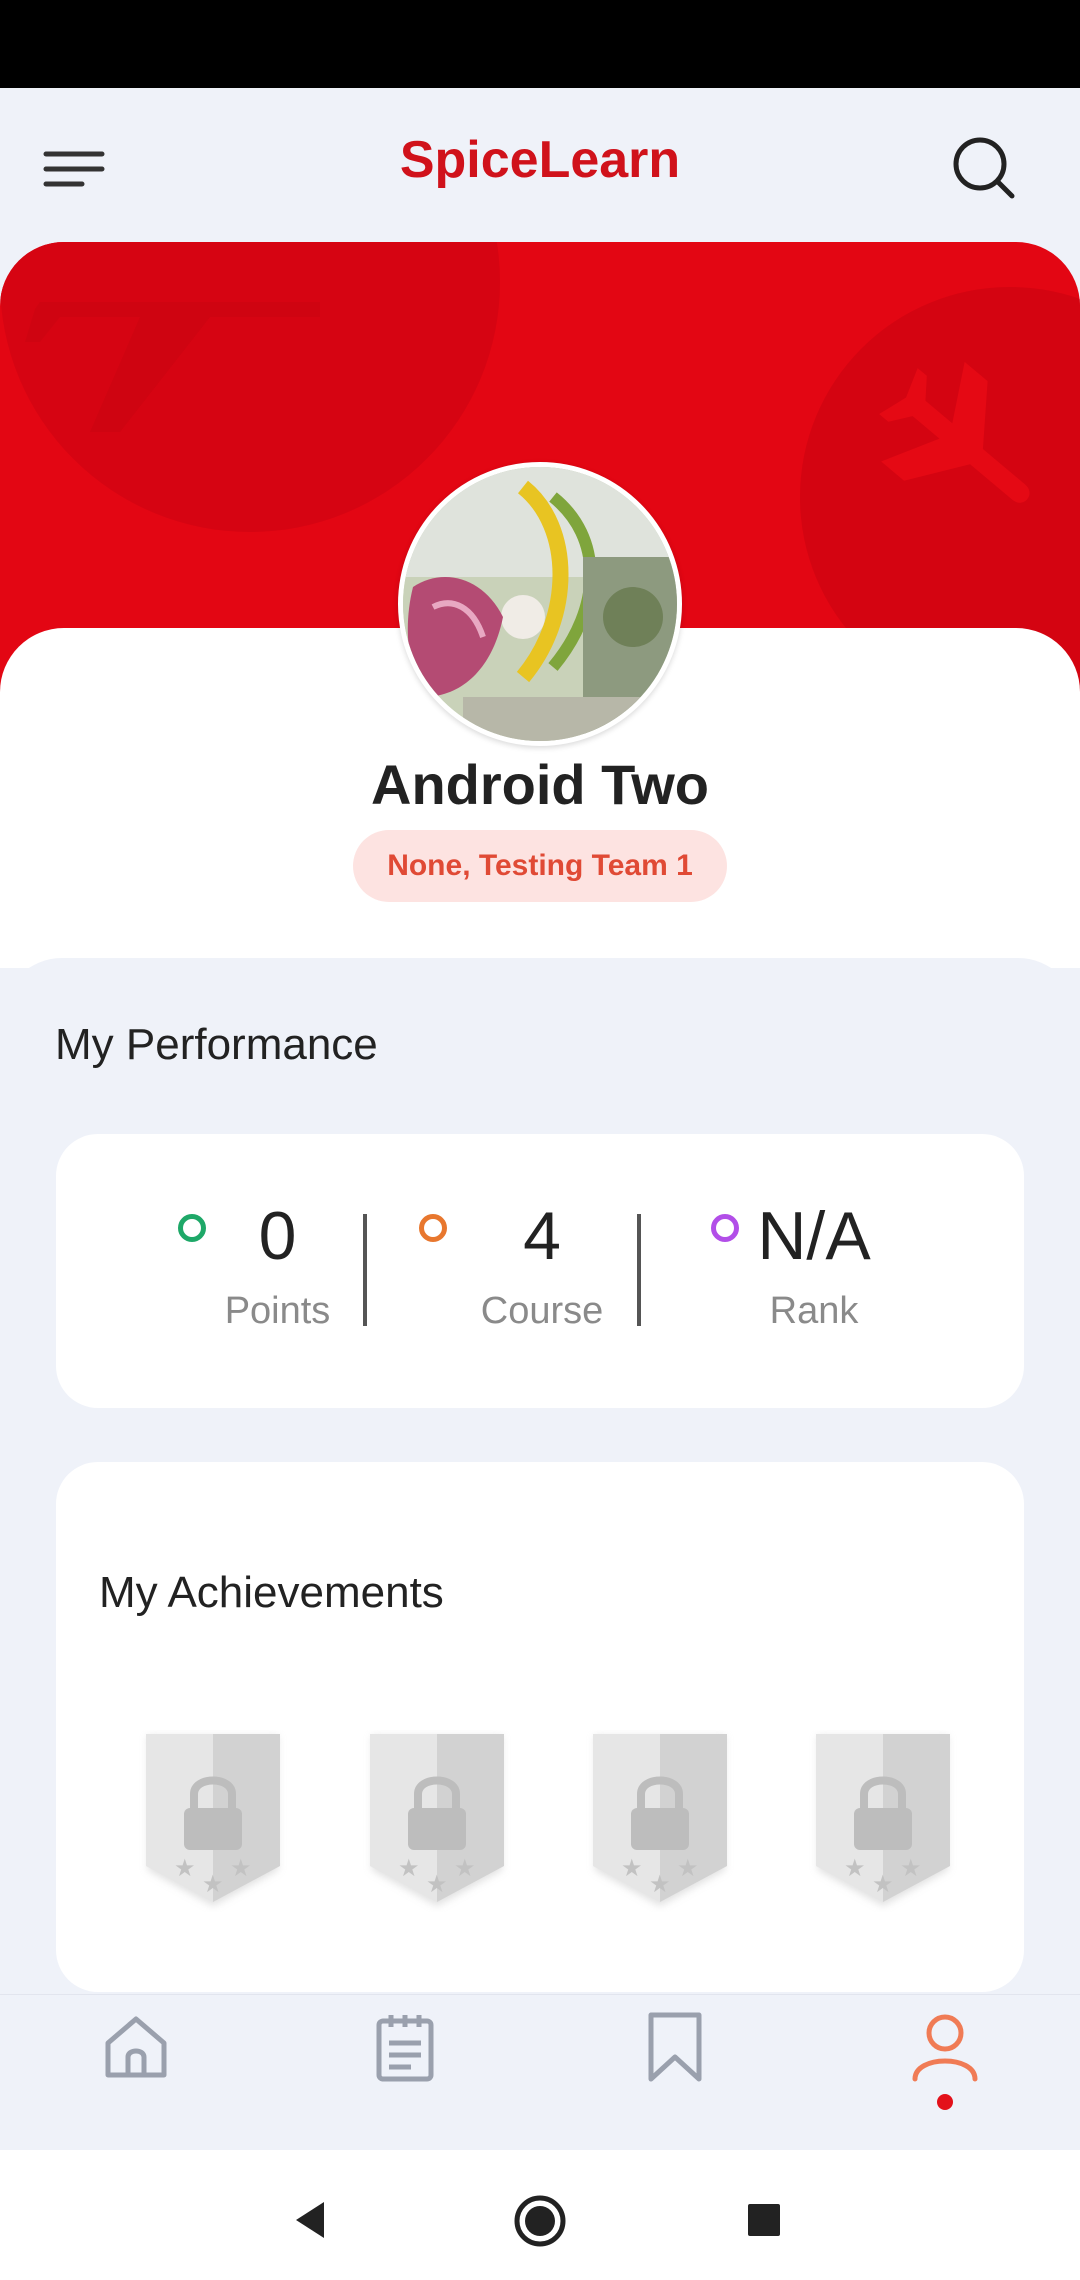 This screenshot has height=2280, width=1080. Describe the element at coordinates (945, 2102) in the screenshot. I see `active-tab-indicator` at that location.